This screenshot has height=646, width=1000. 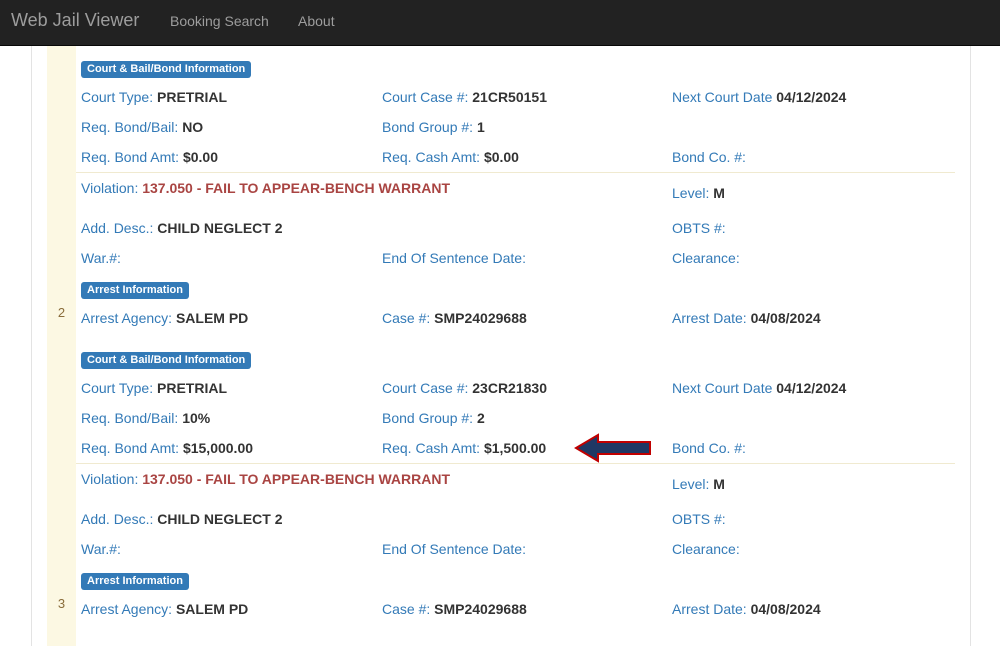 What do you see at coordinates (142, 127) in the screenshot?
I see `req-bond-bail-field: Req. Bond/Bail: NO` at bounding box center [142, 127].